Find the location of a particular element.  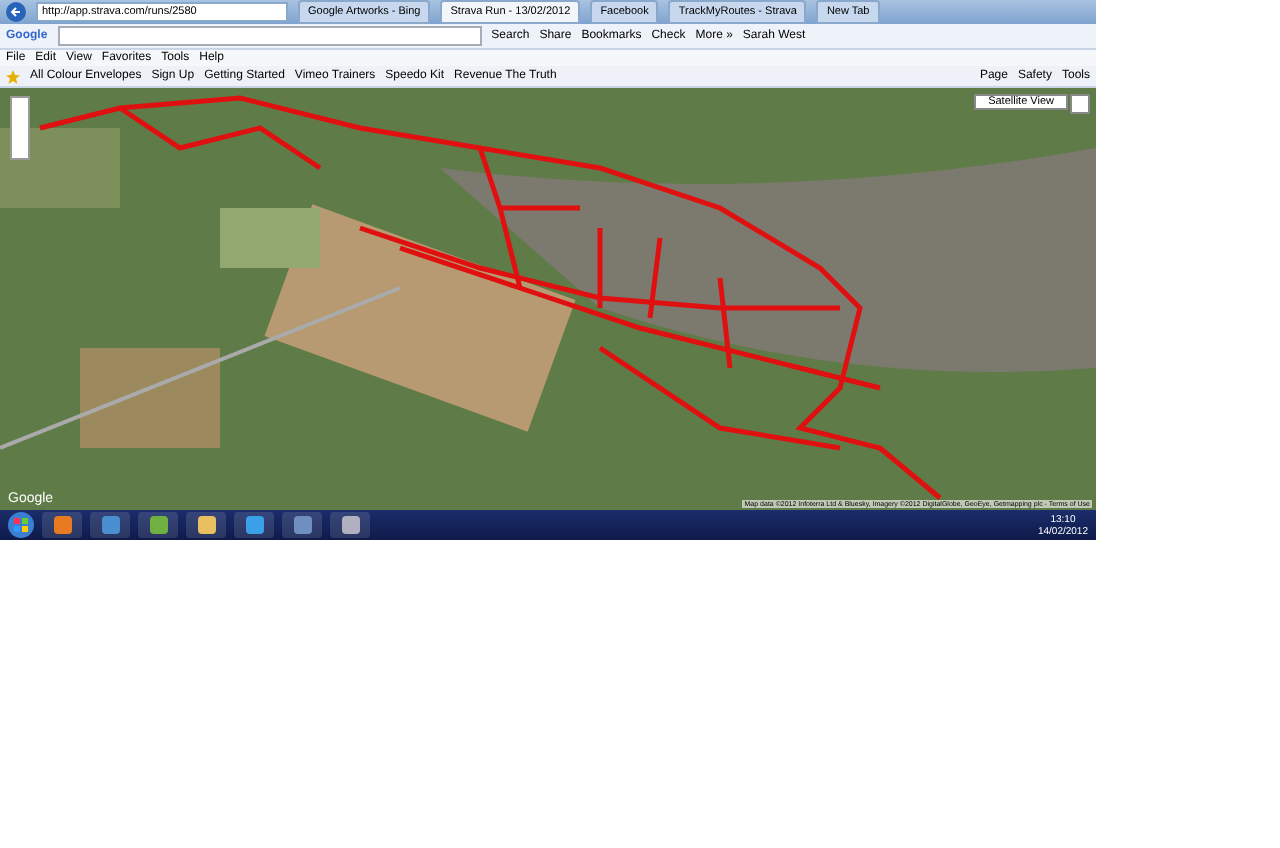

search-field is located at coordinates (269, 36).